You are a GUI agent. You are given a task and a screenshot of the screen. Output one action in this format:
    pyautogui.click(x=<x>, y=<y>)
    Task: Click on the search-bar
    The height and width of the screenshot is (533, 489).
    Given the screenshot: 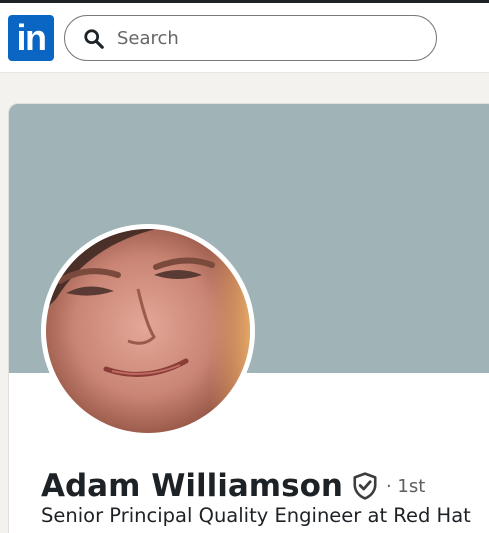 What is the action you would take?
    pyautogui.click(x=250, y=38)
    